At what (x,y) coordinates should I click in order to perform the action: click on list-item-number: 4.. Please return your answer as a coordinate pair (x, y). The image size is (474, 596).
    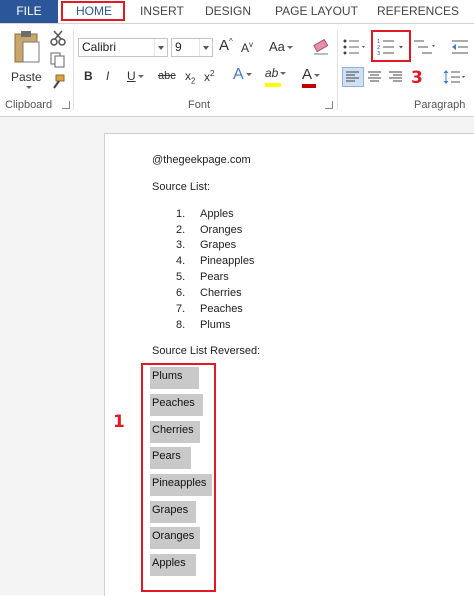
    Looking at the image, I should click on (181, 261).